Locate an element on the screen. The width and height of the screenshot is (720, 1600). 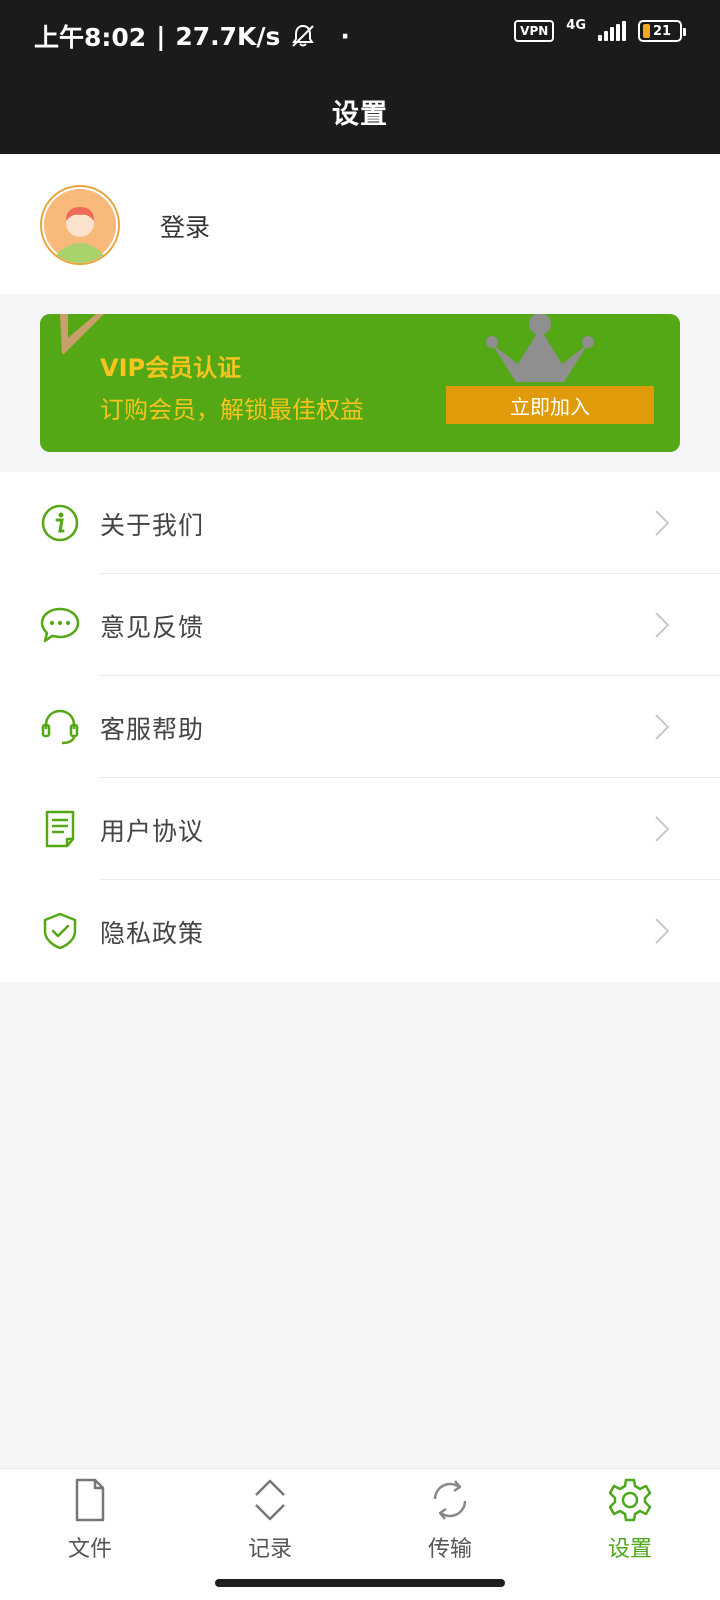
vpn-badge: VPN is located at coordinates (534, 31).